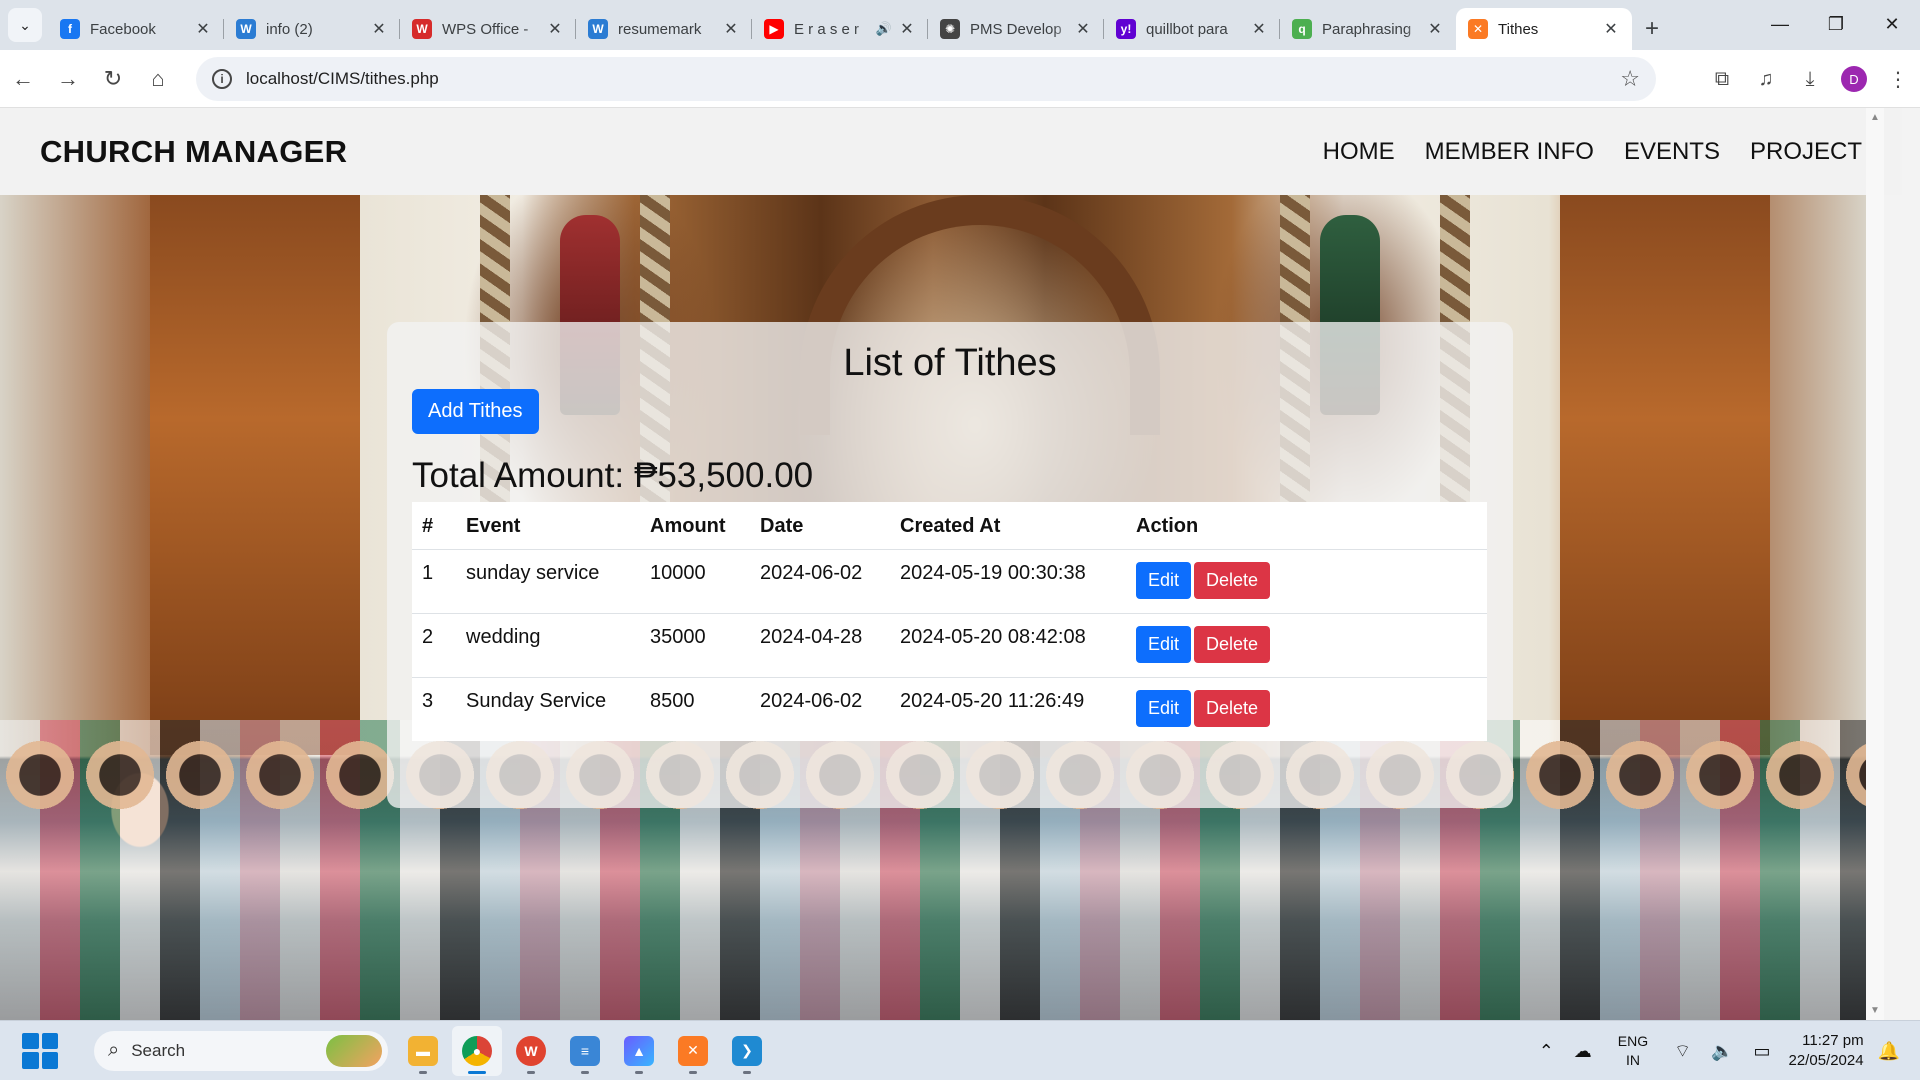 The width and height of the screenshot is (1920, 1080). What do you see at coordinates (1016, 29) in the screenshot?
I see `browser-tab: ✺ PMS Develop ✕` at bounding box center [1016, 29].